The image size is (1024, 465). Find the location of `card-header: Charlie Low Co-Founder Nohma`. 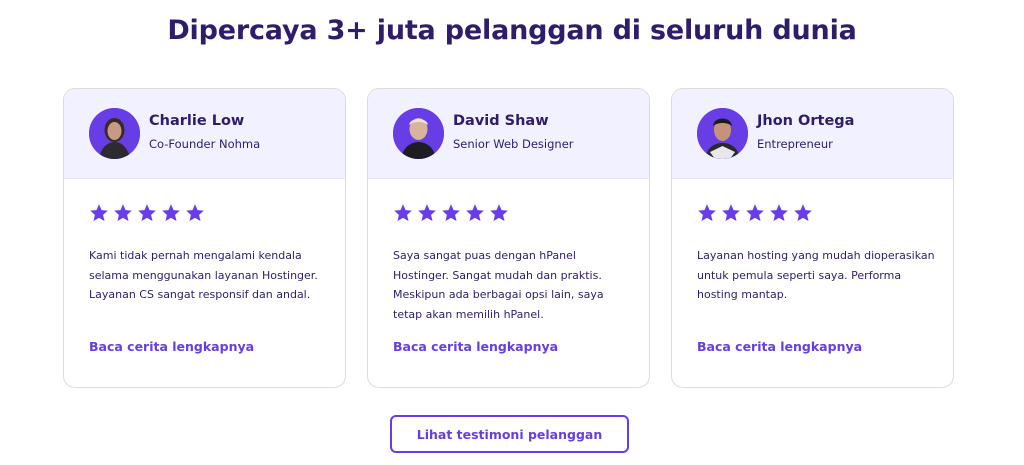

card-header: Charlie Low Co-Founder Nohma is located at coordinates (204, 134).